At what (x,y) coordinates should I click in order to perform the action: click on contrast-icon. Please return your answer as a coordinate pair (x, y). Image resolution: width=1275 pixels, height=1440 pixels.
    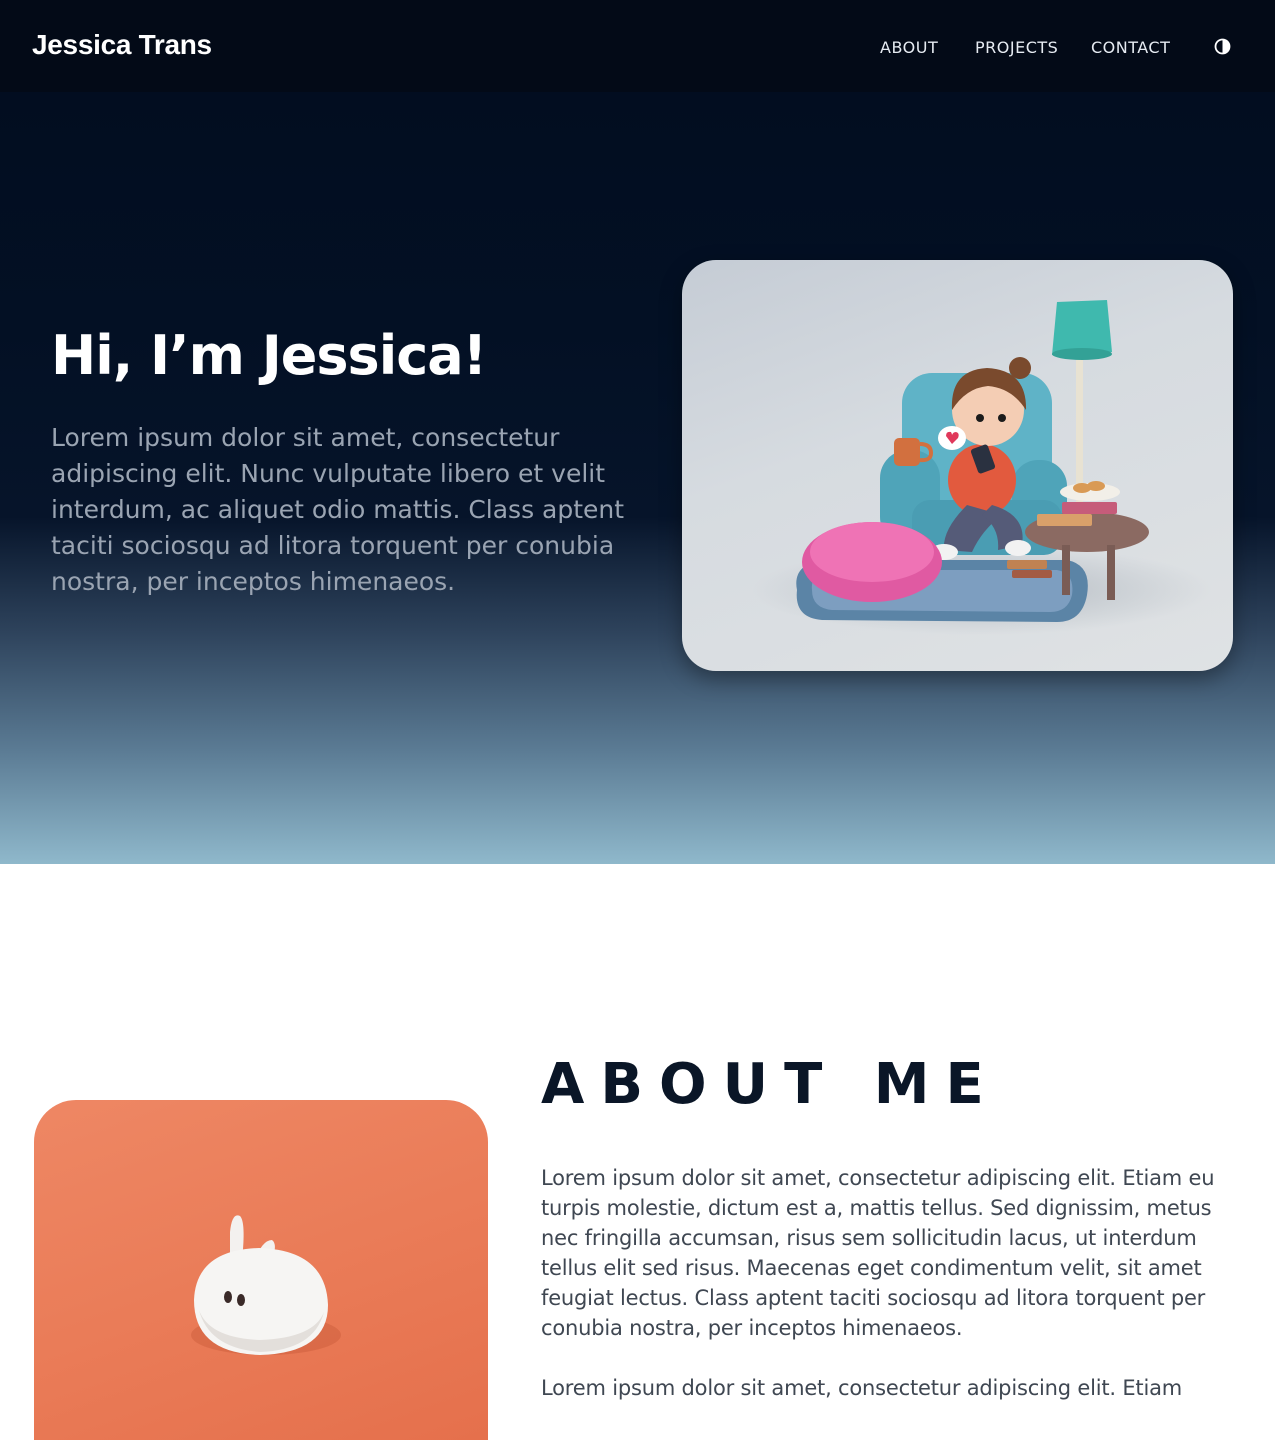
    Looking at the image, I should click on (1222, 46).